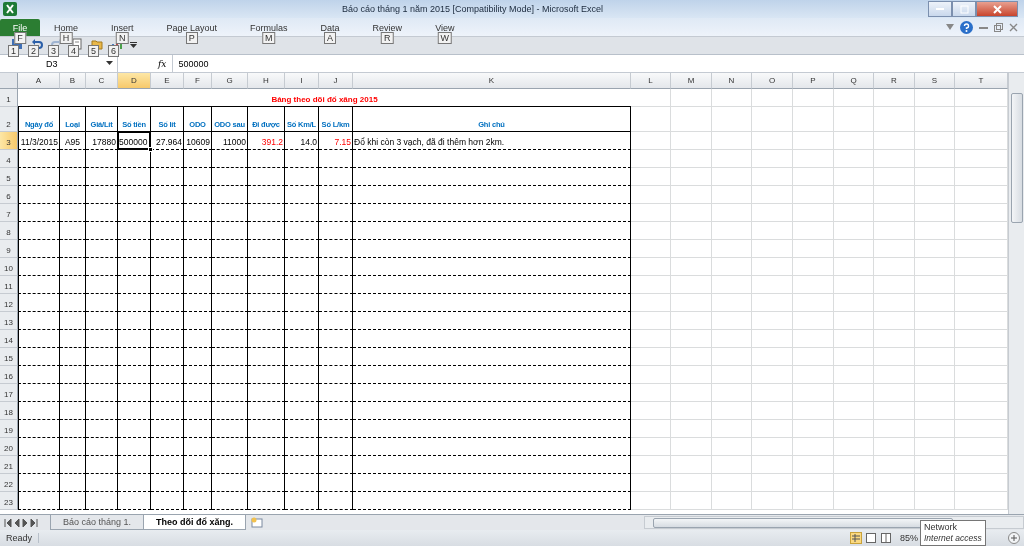 Image resolution: width=1024 pixels, height=546 pixels. What do you see at coordinates (9, 195) in the screenshot?
I see `row-header: 6` at bounding box center [9, 195].